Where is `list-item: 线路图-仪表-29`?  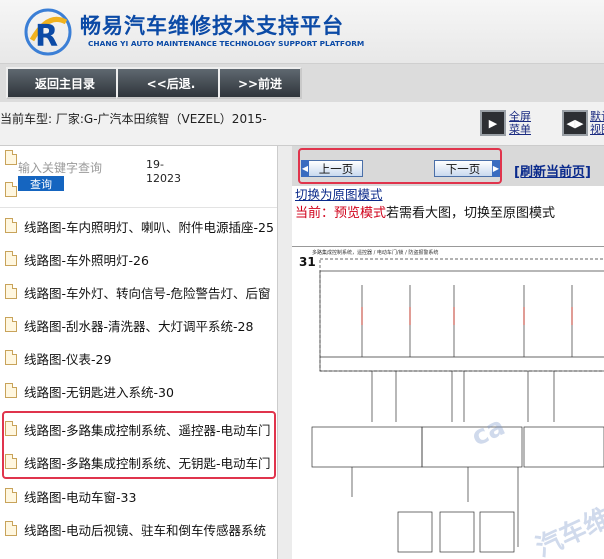 list-item: 线路图-仪表-29 is located at coordinates (138, 357).